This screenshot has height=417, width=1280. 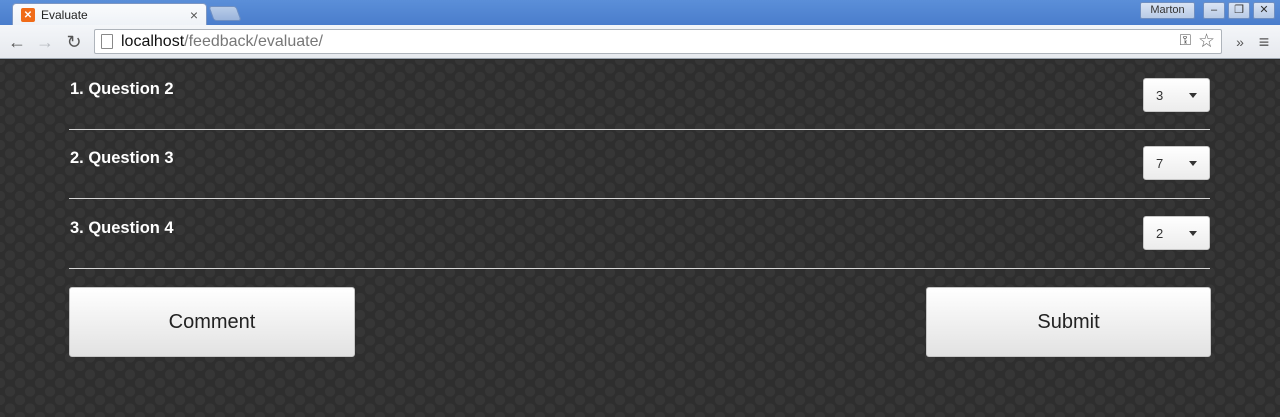 I want to click on question-label: 3. Question 4, so click(x=122, y=228).